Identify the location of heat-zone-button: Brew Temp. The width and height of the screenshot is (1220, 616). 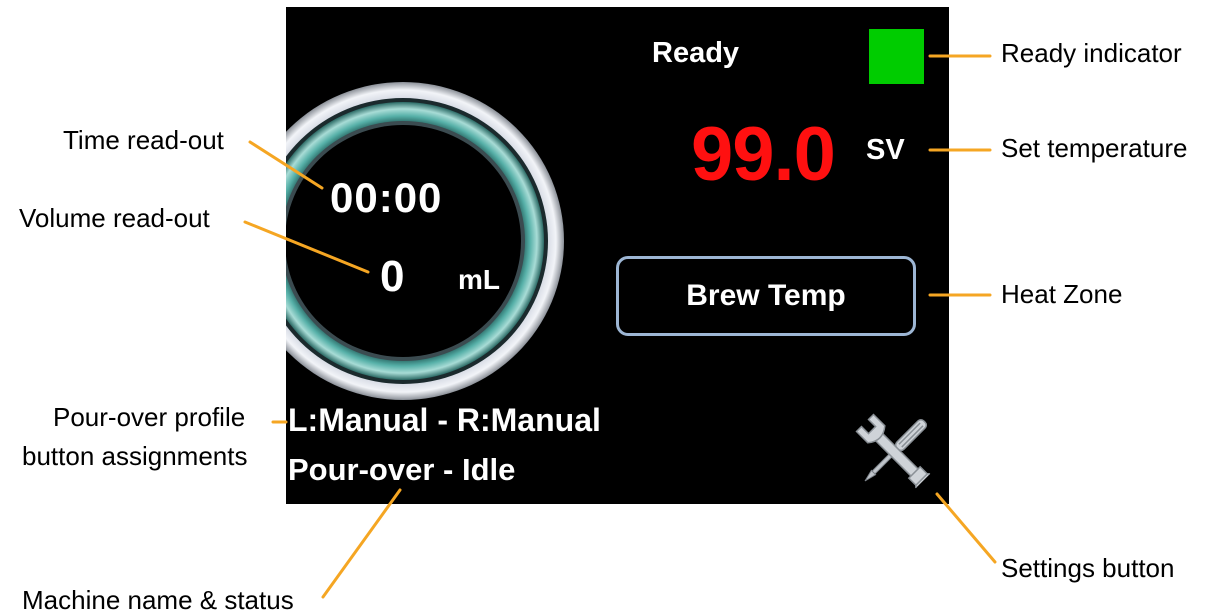
(766, 296).